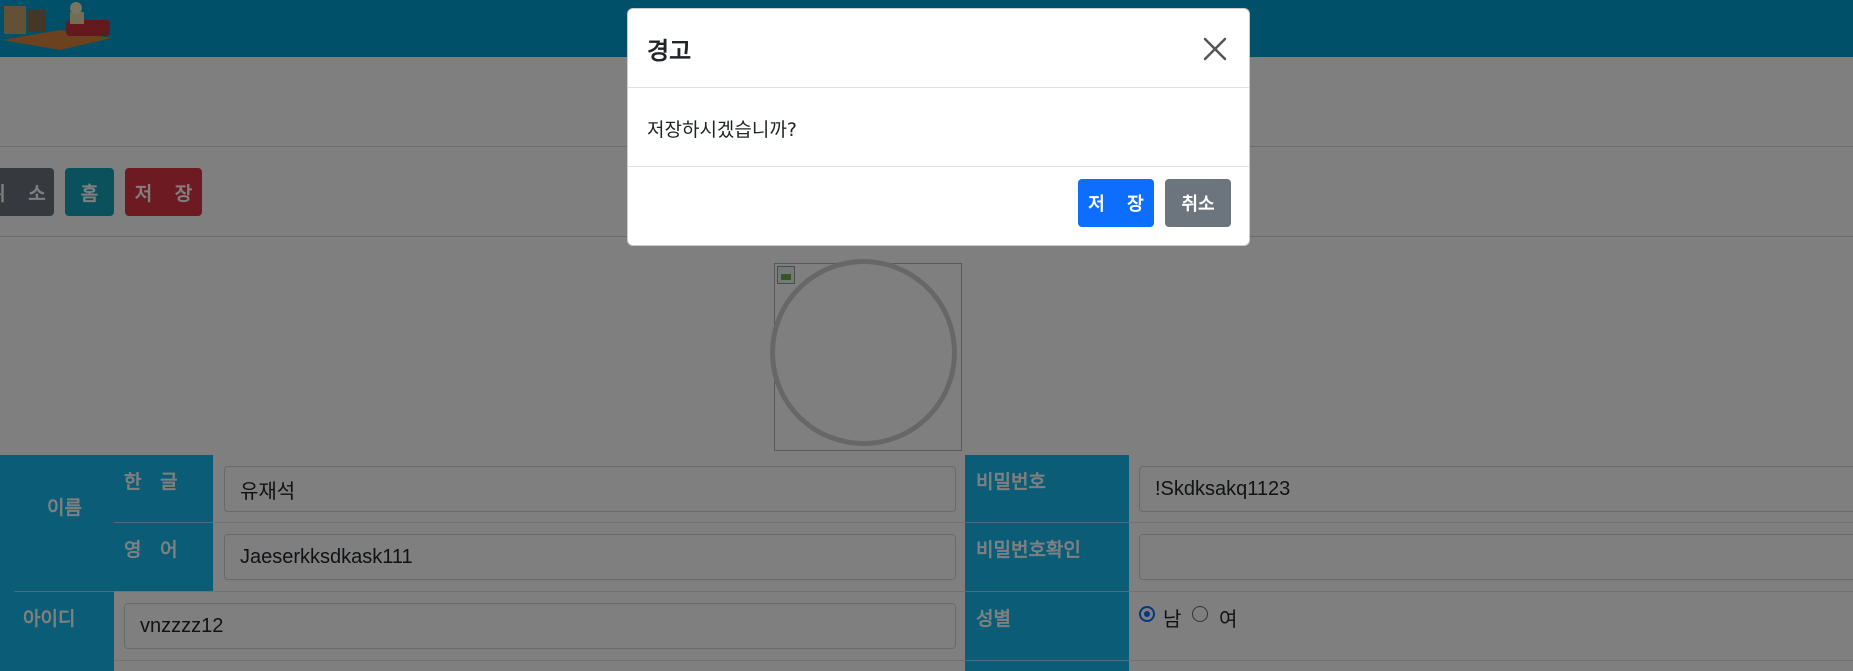  What do you see at coordinates (938, 48) in the screenshot?
I see `modal-header: 경고` at bounding box center [938, 48].